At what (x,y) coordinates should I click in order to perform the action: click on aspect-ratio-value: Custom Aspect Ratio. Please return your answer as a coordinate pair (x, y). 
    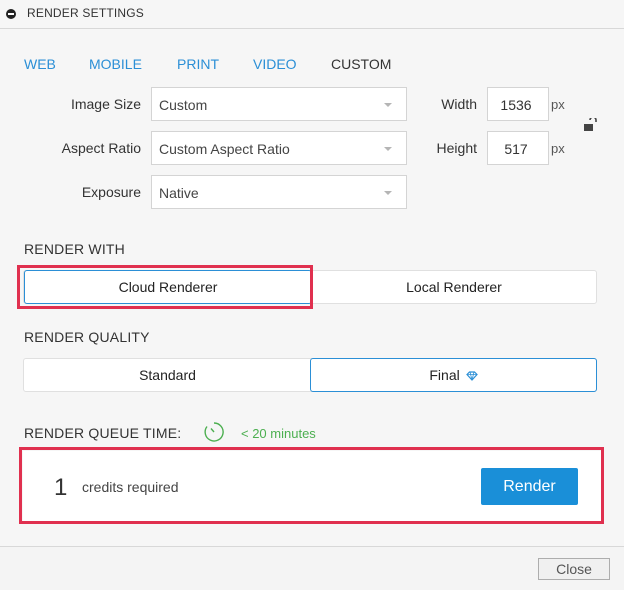
    Looking at the image, I should click on (224, 149).